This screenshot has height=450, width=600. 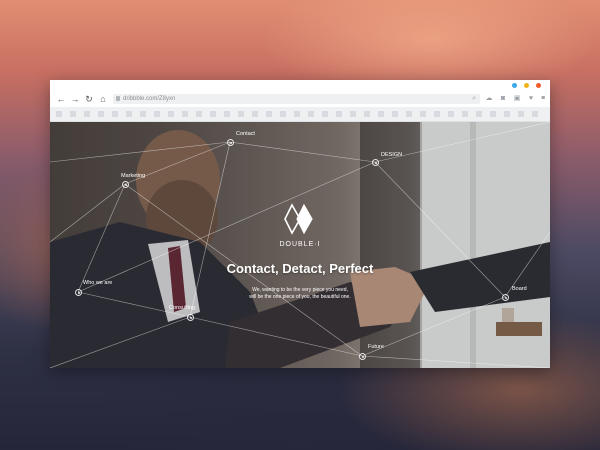 What do you see at coordinates (190, 317) in the screenshot?
I see `node-consulting` at bounding box center [190, 317].